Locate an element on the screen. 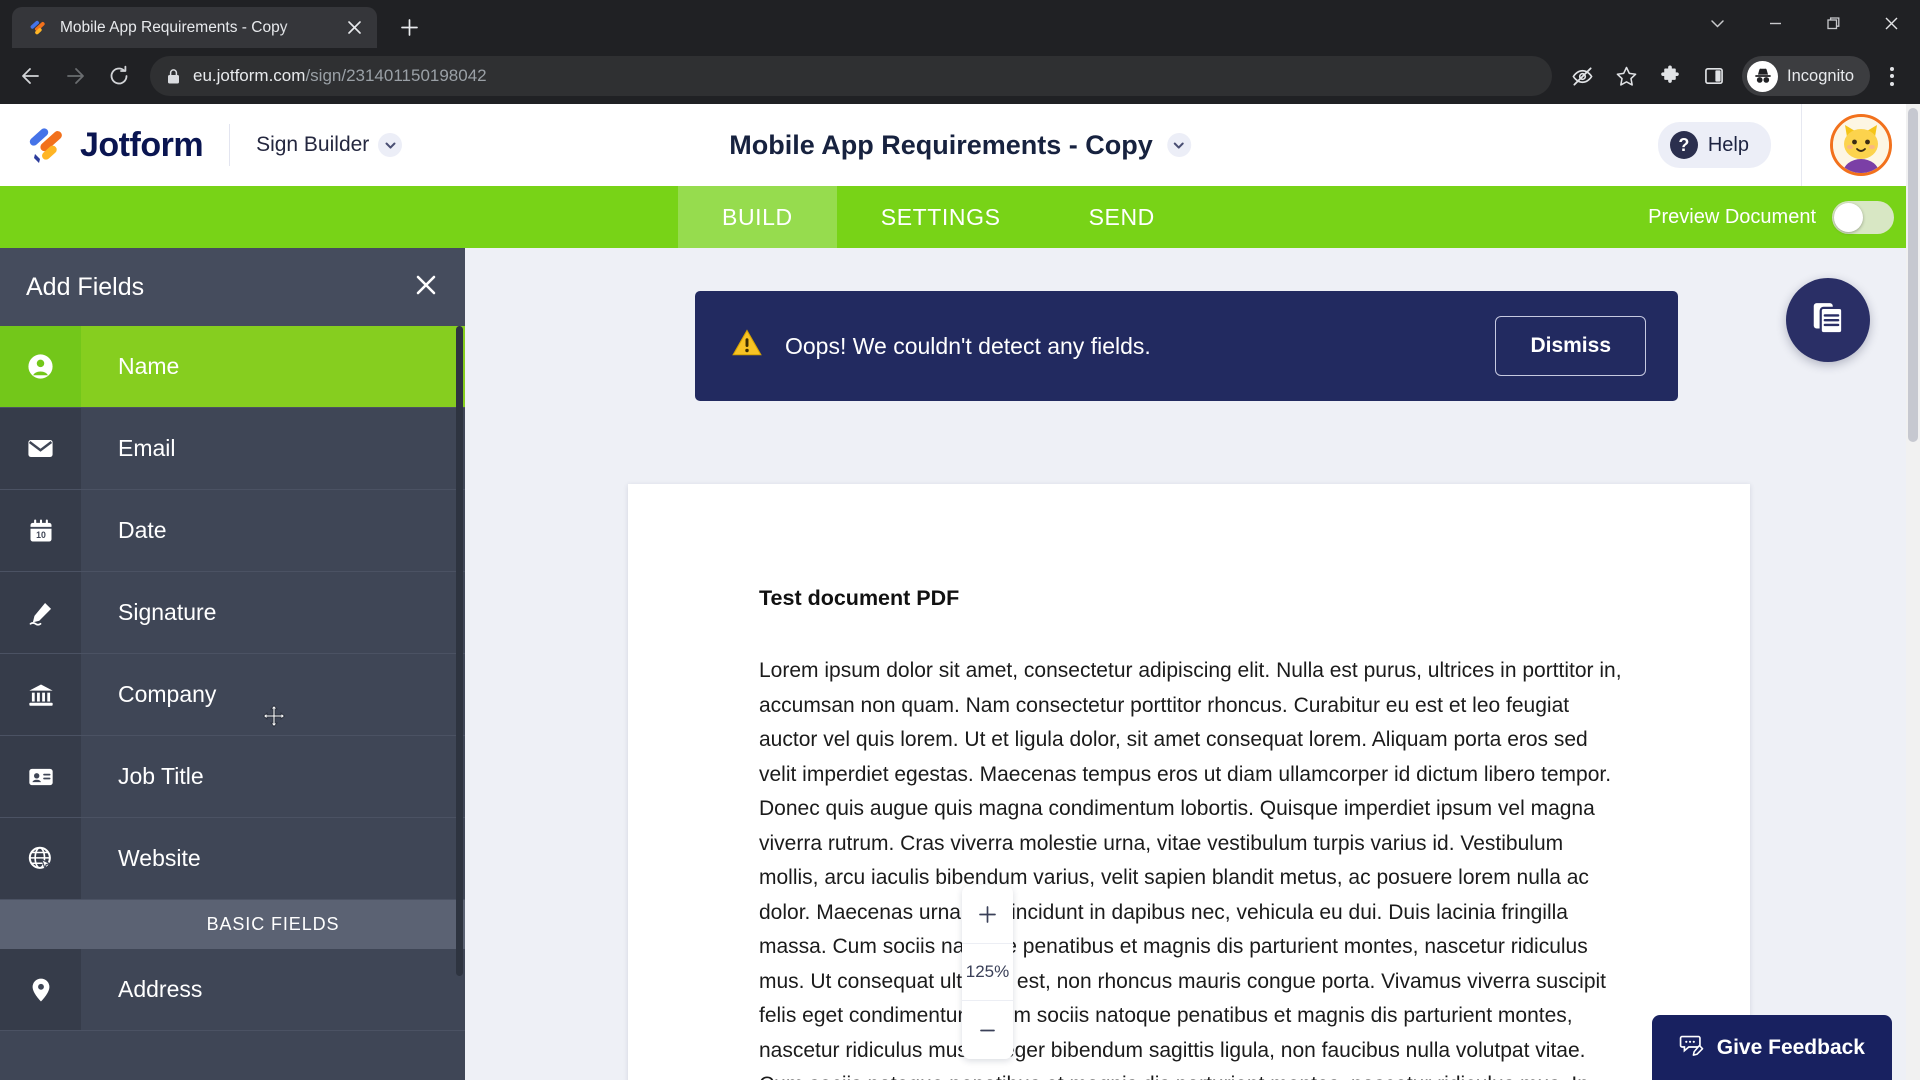 The height and width of the screenshot is (1080, 1920). tab-title: Mobile App Requirements - Copy is located at coordinates (174, 27).